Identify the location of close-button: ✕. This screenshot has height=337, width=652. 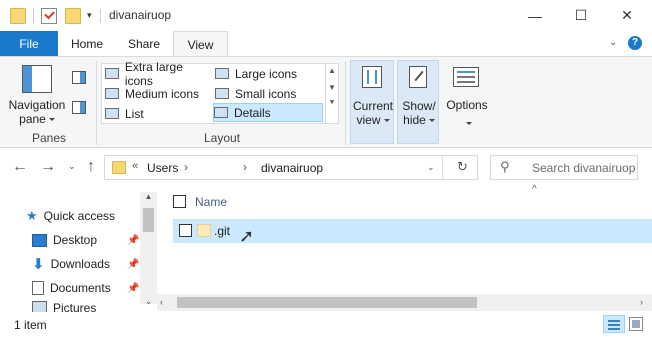
(627, 15).